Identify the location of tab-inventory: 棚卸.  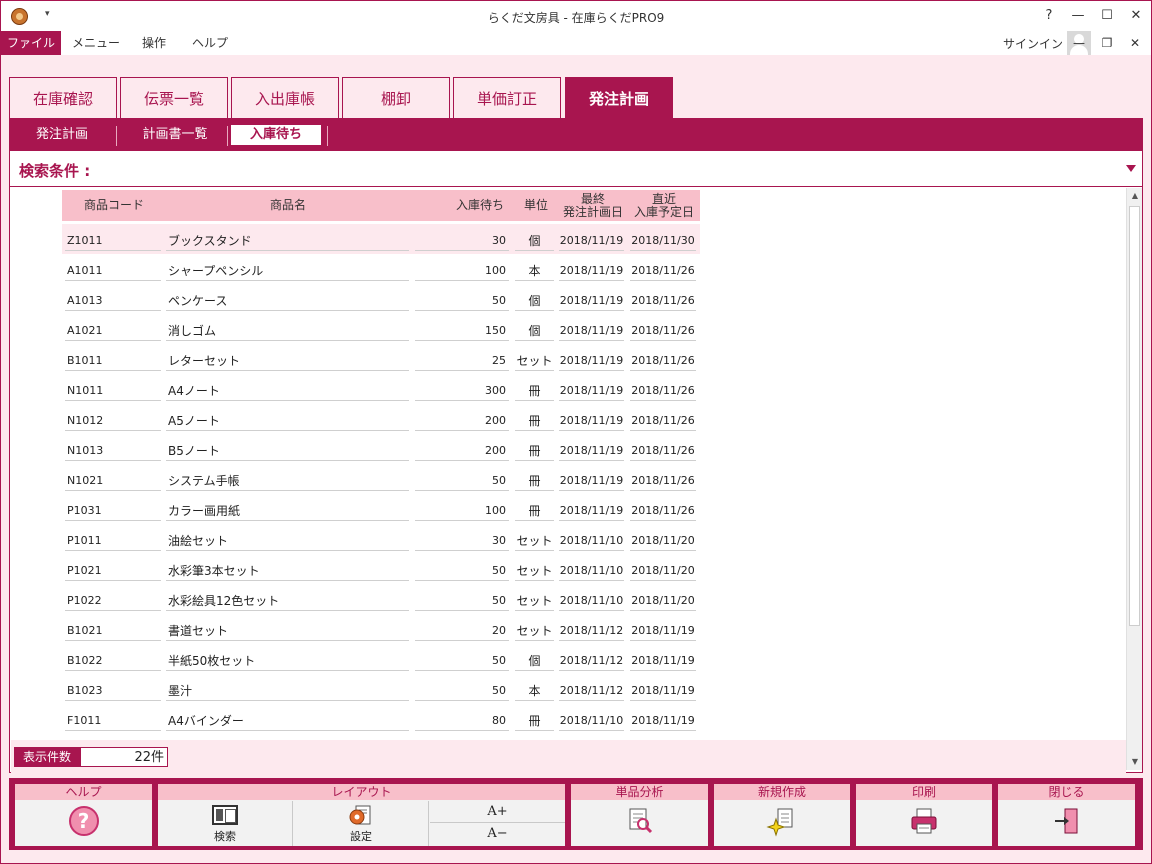
(396, 98).